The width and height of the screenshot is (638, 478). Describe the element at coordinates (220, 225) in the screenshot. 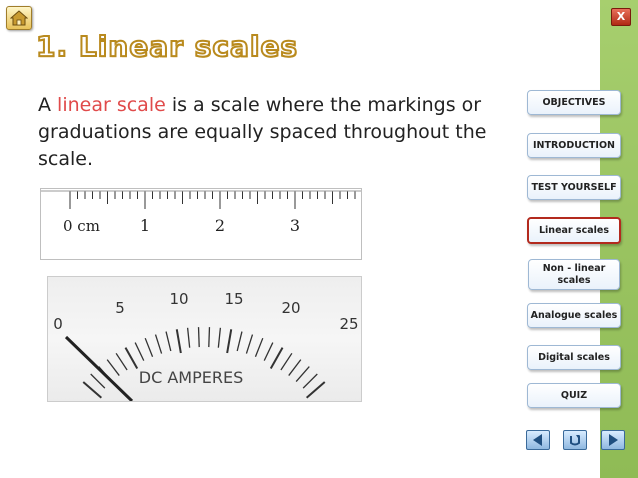

I see `ruler-label-2: 2` at that location.